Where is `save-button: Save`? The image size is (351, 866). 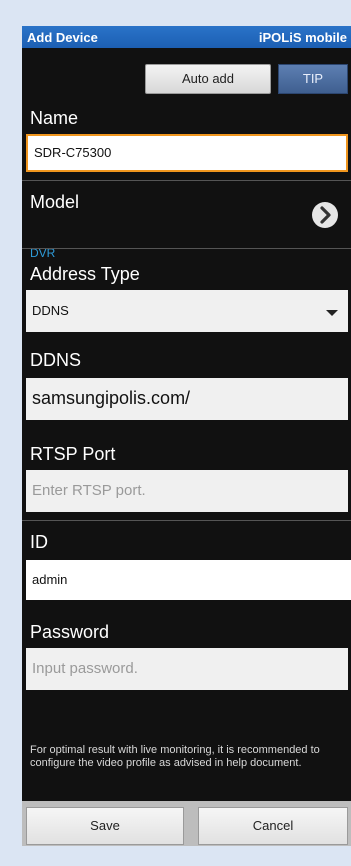 save-button: Save is located at coordinates (105, 826).